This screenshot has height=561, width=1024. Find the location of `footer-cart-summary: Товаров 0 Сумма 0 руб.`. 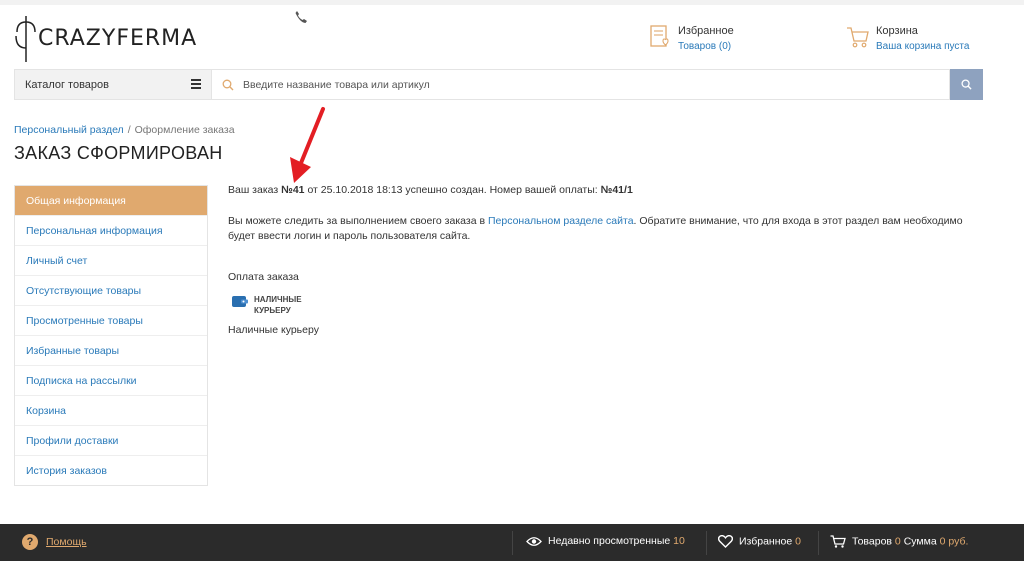

footer-cart-summary: Товаров 0 Сумма 0 руб. is located at coordinates (899, 541).